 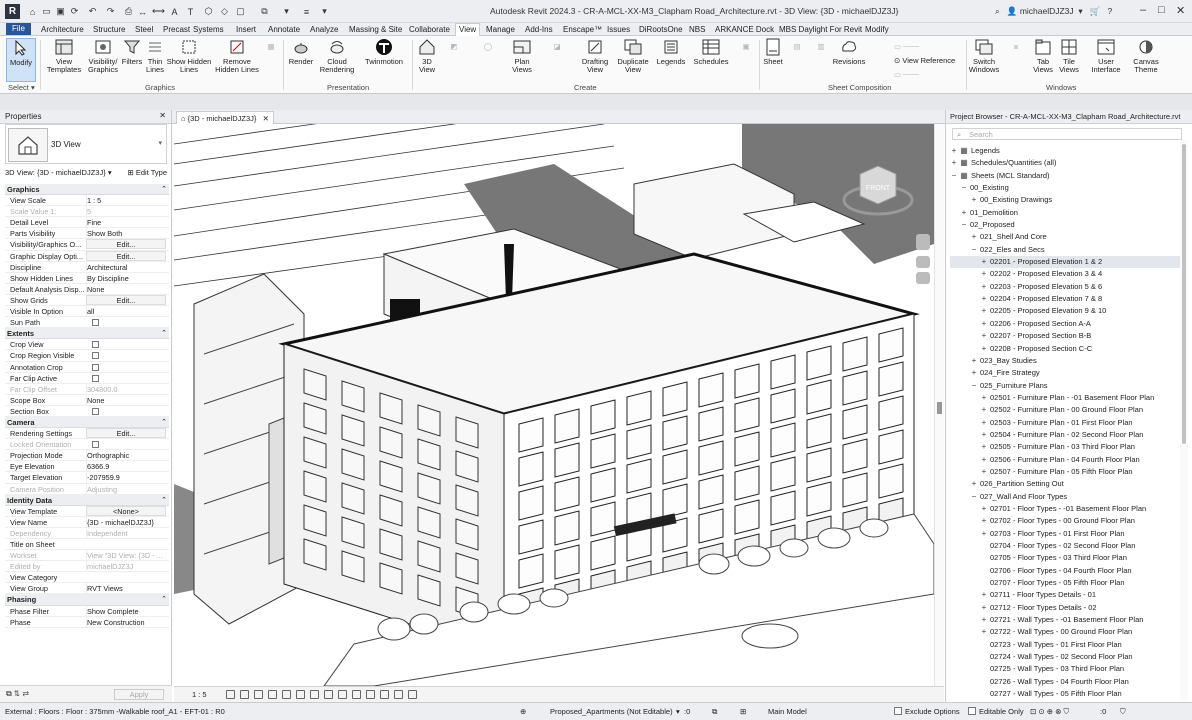 I want to click on tab-issues: Issues, so click(x=618, y=29).